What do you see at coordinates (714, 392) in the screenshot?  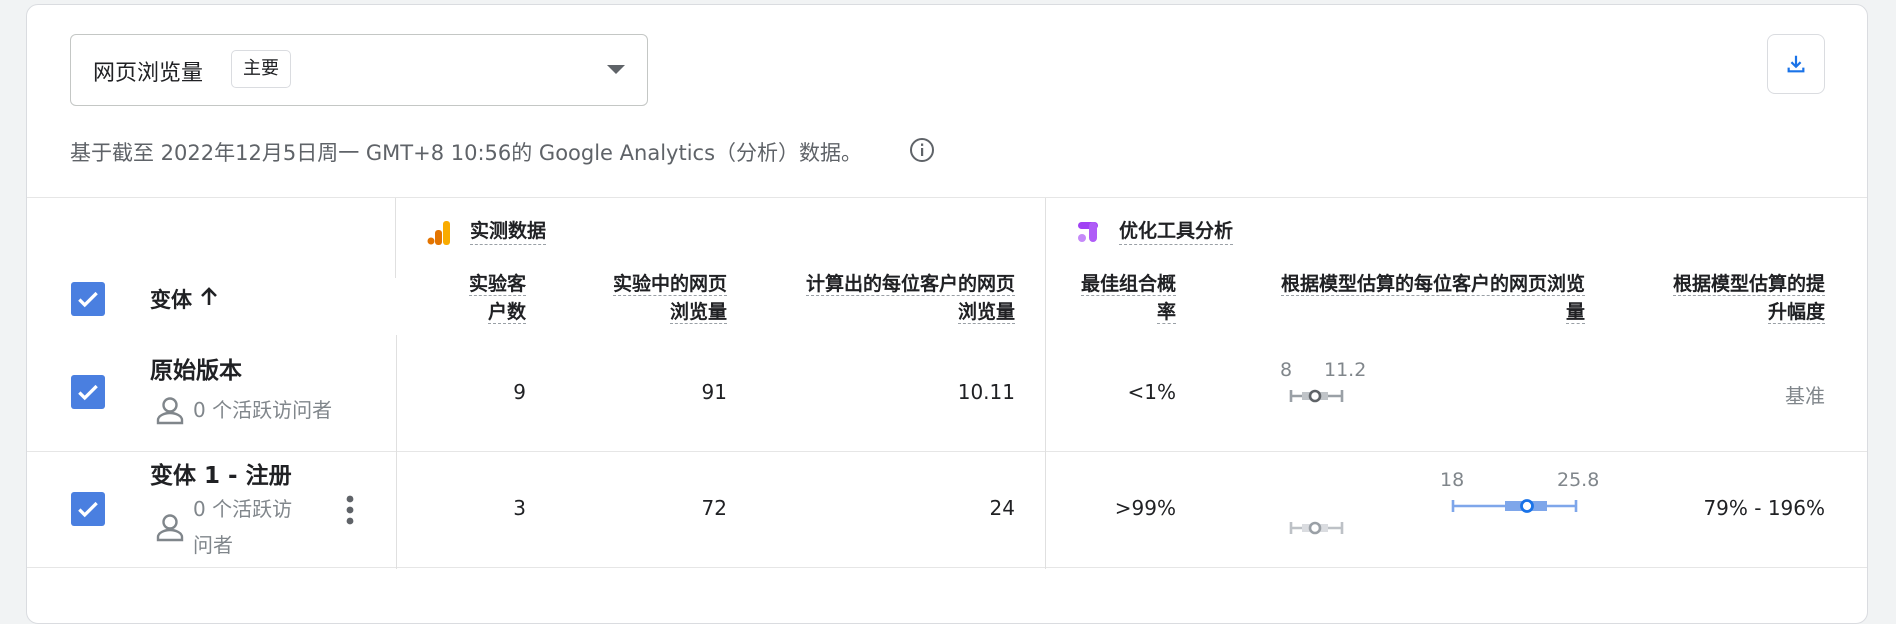 I see `cell-pageviews: 91` at bounding box center [714, 392].